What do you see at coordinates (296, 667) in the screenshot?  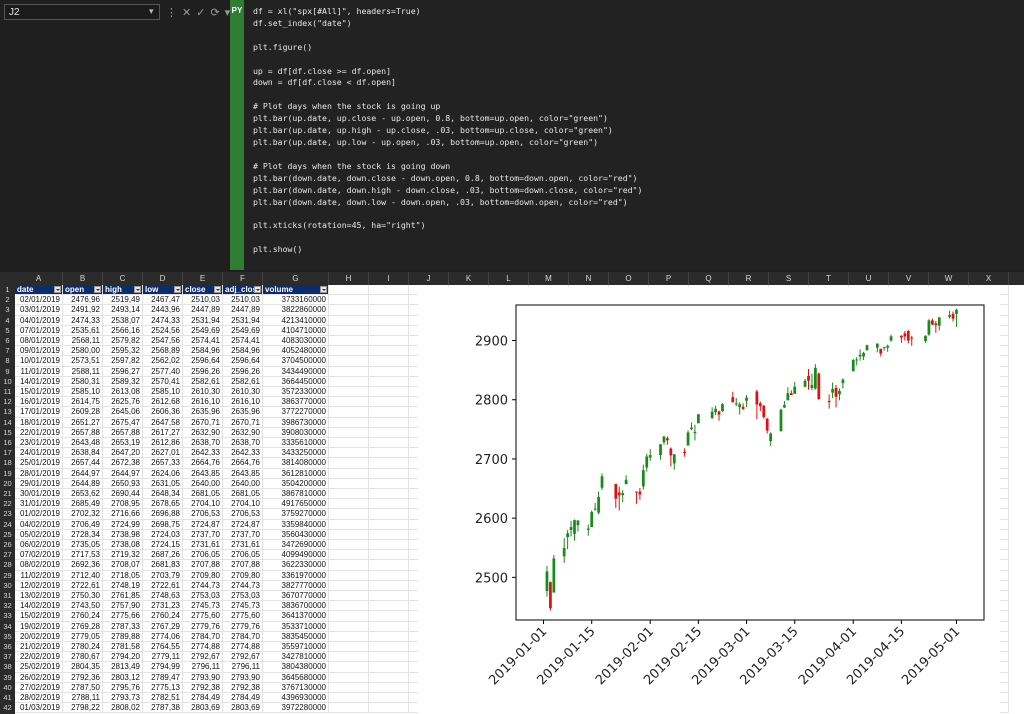 I see `table-cell: 3804380000` at bounding box center [296, 667].